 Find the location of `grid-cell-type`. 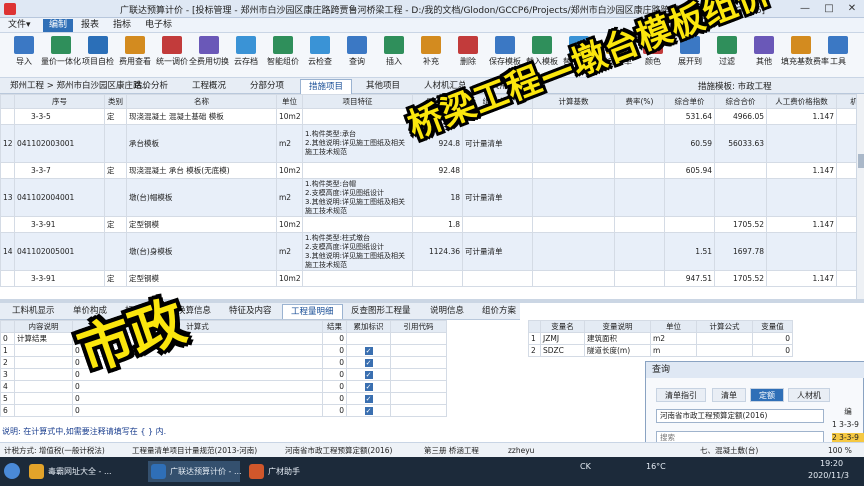

grid-cell-type is located at coordinates (115, 251).